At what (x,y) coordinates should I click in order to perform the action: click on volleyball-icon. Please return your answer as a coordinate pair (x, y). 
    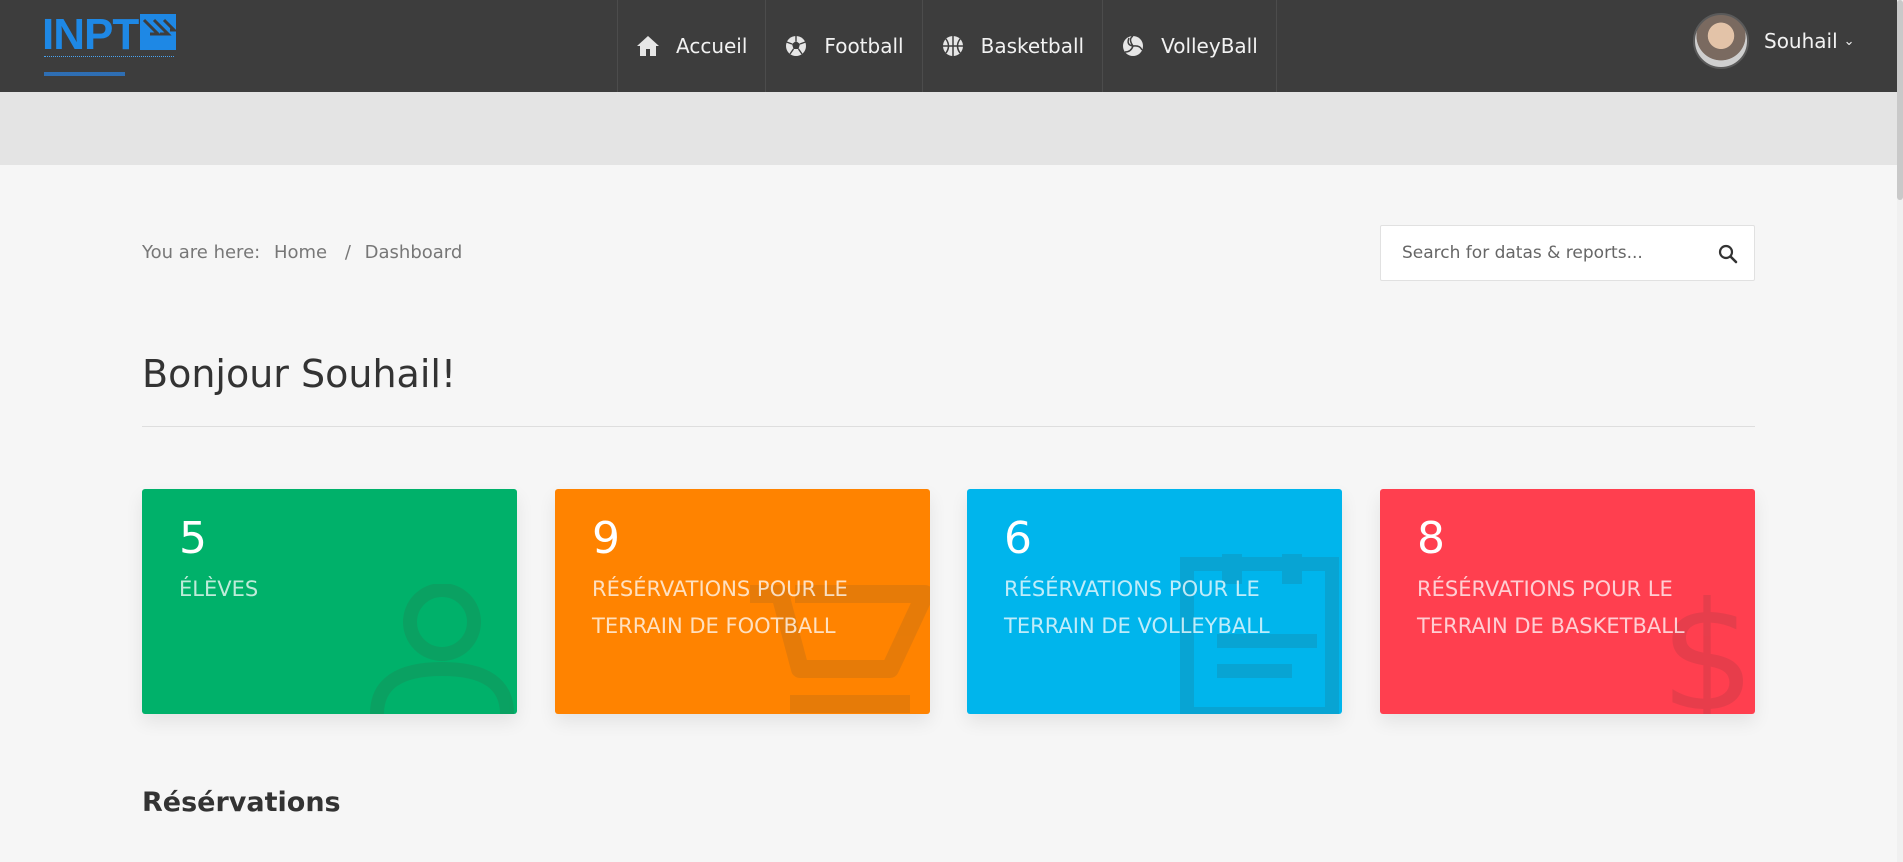
    Looking at the image, I should click on (1133, 46).